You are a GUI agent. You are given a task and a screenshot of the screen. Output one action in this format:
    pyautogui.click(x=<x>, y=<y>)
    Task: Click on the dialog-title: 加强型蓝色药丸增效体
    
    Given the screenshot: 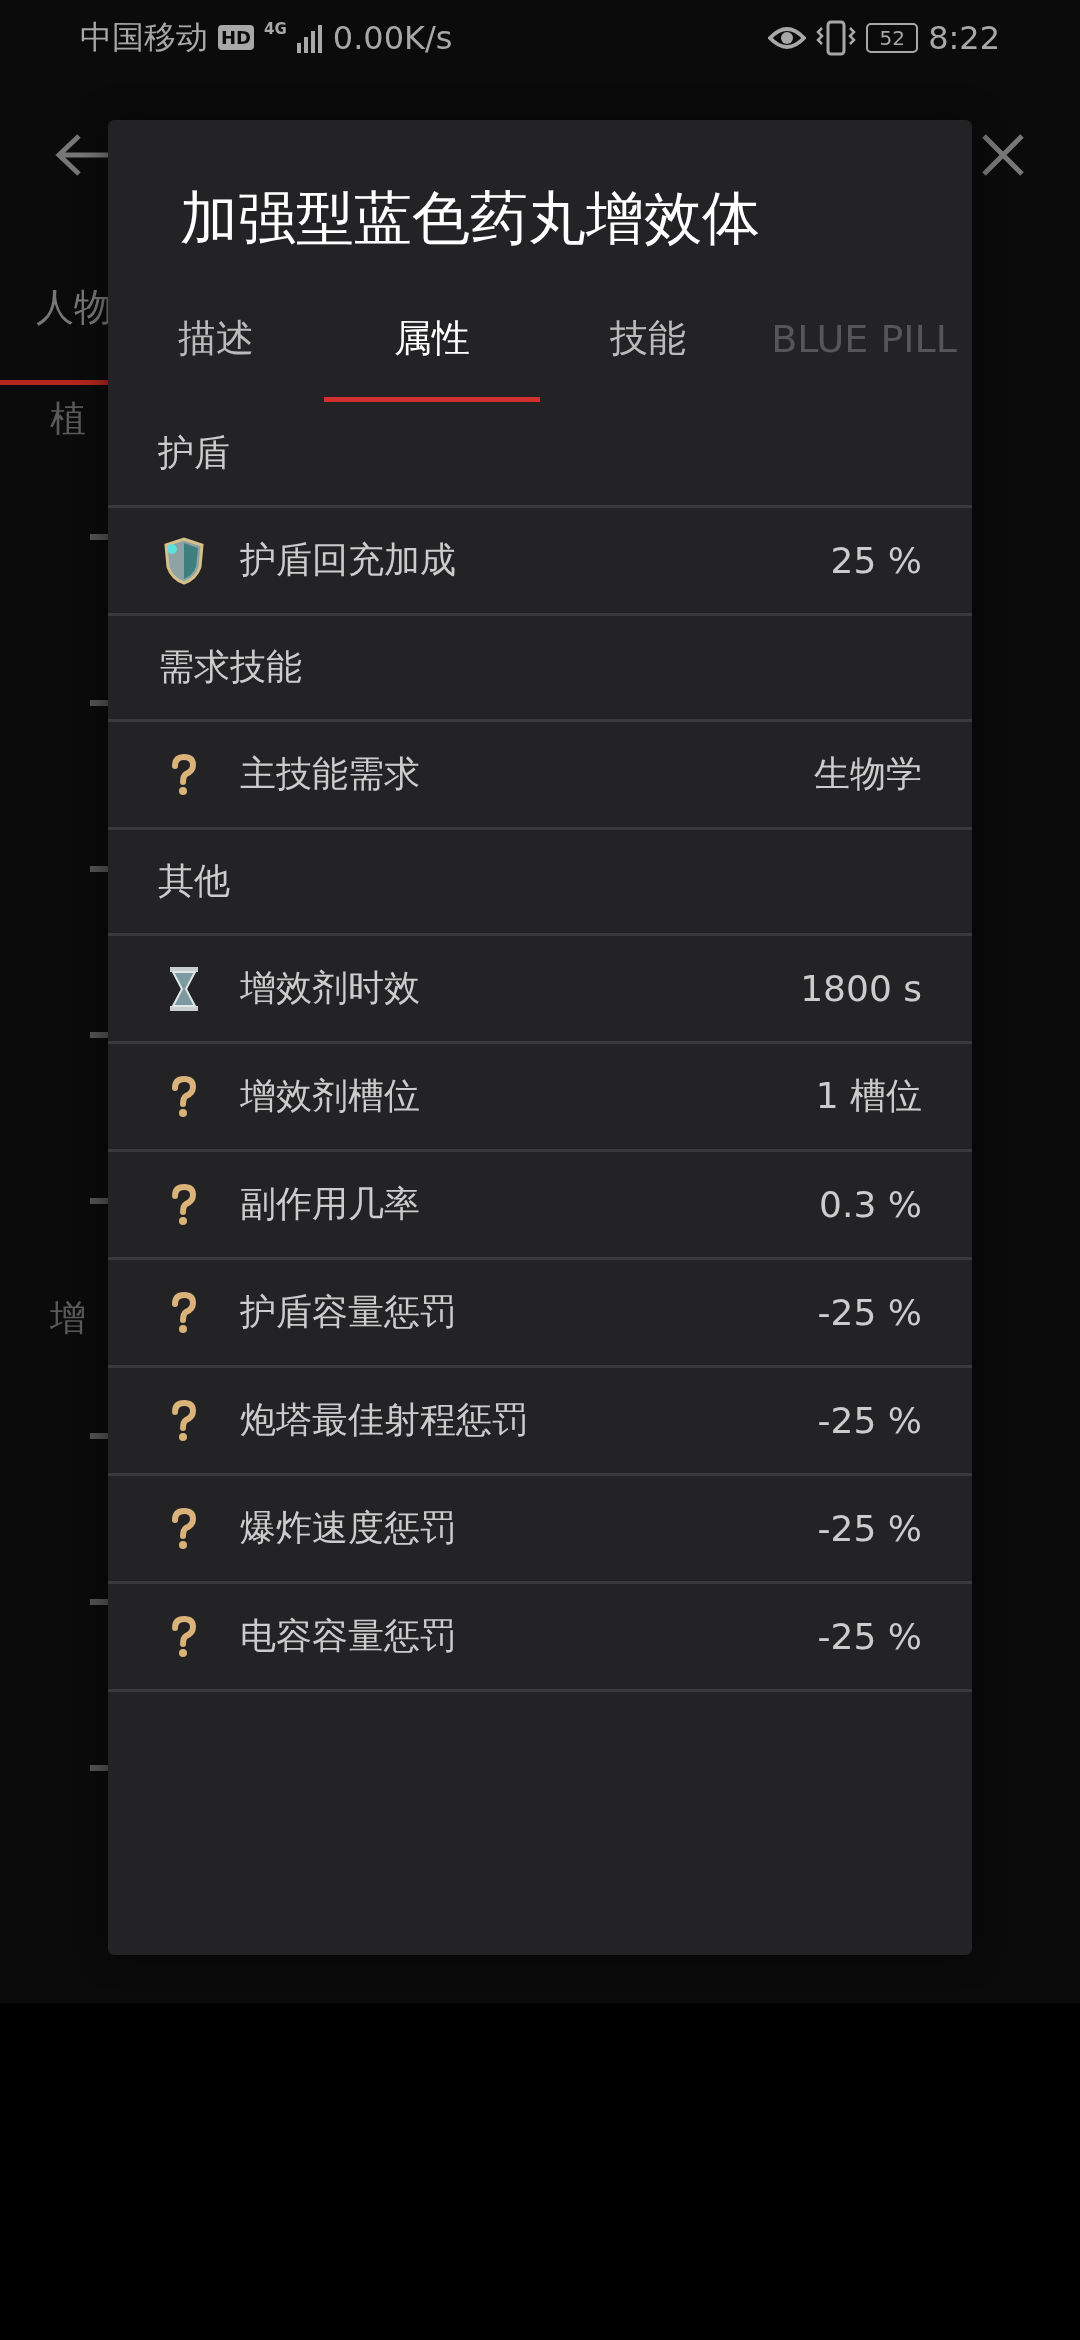 What is the action you would take?
    pyautogui.click(x=470, y=218)
    